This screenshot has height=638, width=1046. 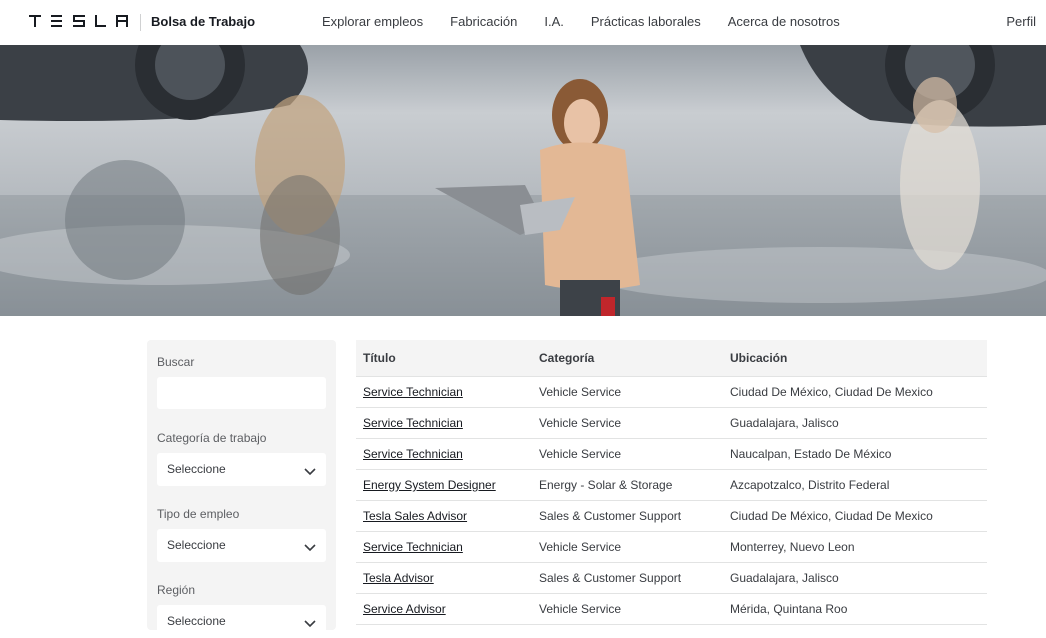 I want to click on job-title-link: Service Advisor, so click(x=404, y=609).